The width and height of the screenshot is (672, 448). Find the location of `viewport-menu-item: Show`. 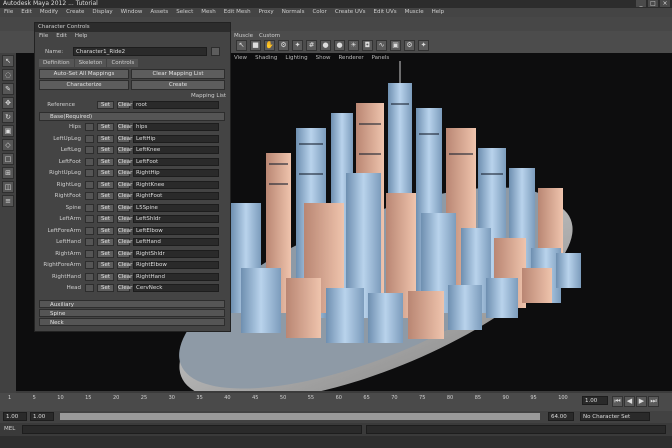

viewport-menu-item: Show is located at coordinates (323, 58).